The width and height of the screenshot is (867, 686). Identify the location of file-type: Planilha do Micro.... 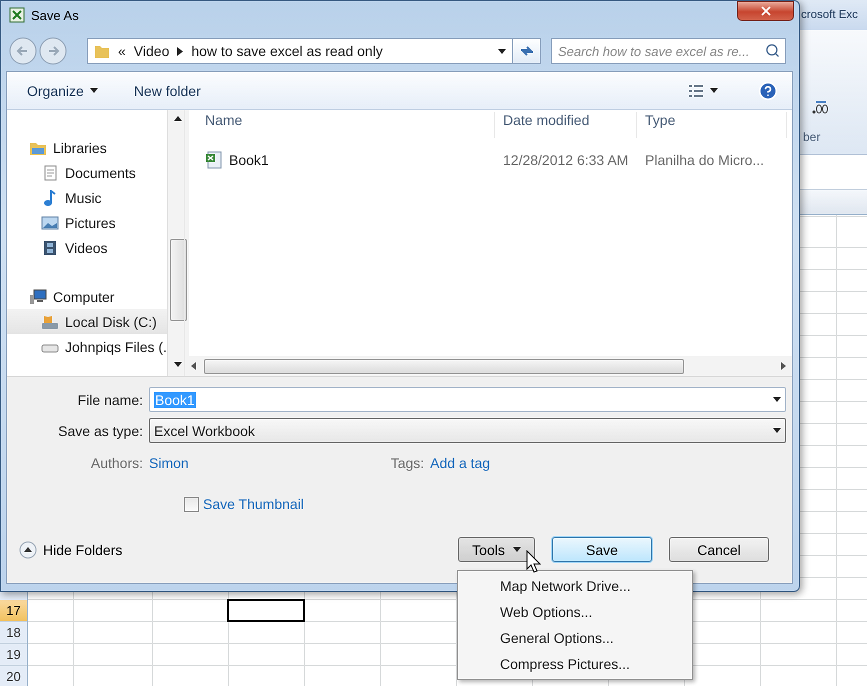
(705, 160).